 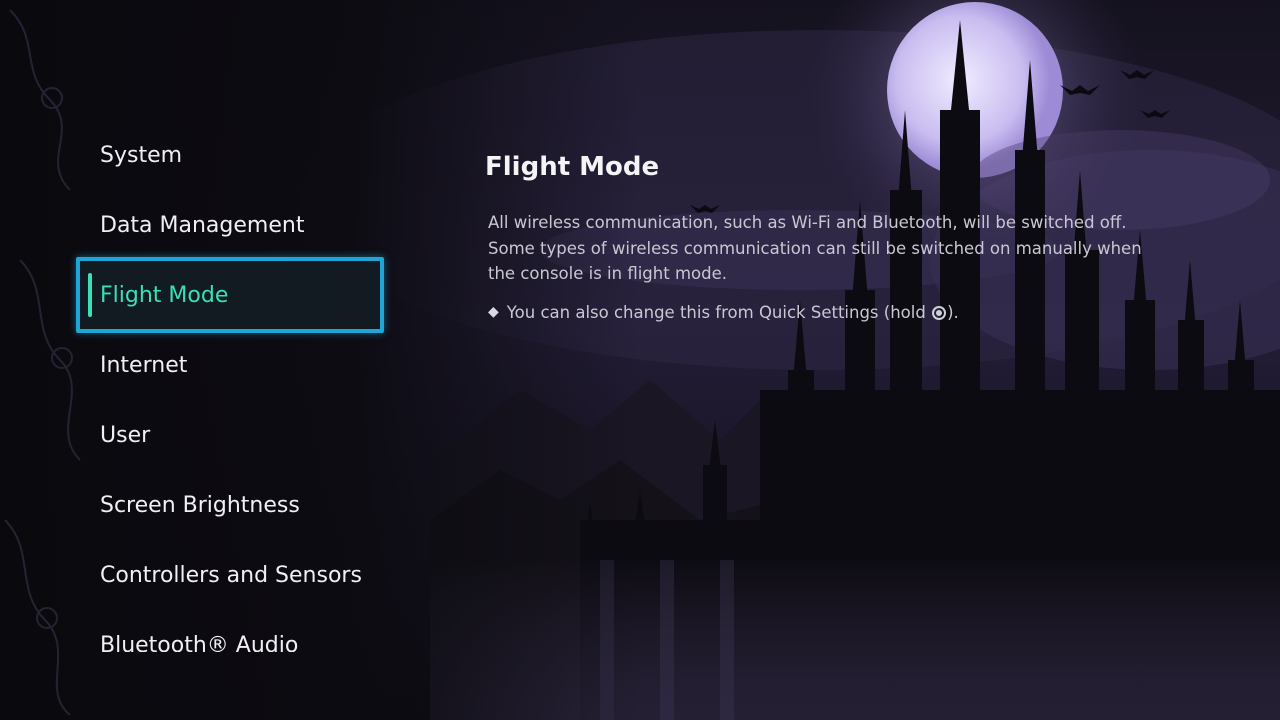 I want to click on sidebar-item-label: Internet, so click(x=144, y=365).